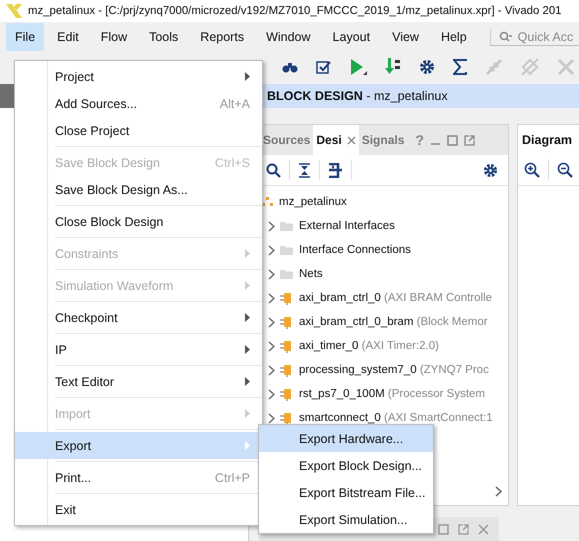  What do you see at coordinates (68, 37) in the screenshot?
I see `menu-item: Edit` at bounding box center [68, 37].